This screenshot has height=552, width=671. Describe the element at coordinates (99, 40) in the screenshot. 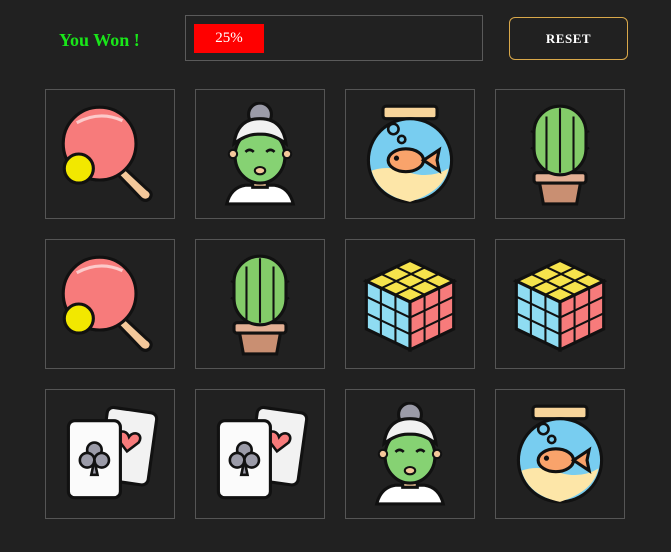

I see `game-status-message: You Won !` at that location.